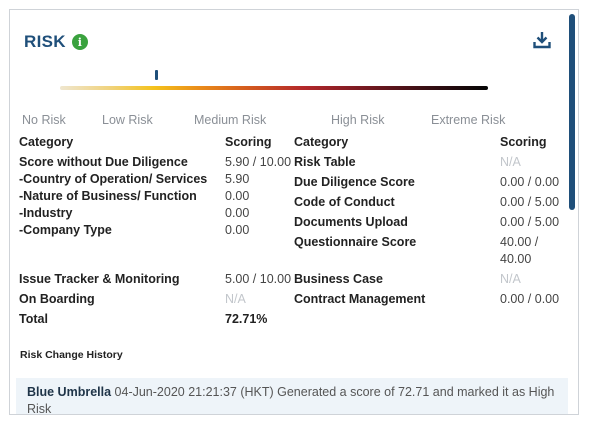 This screenshot has height=424, width=591. Describe the element at coordinates (523, 142) in the screenshot. I see `right-scoring-header: Scoring` at that location.